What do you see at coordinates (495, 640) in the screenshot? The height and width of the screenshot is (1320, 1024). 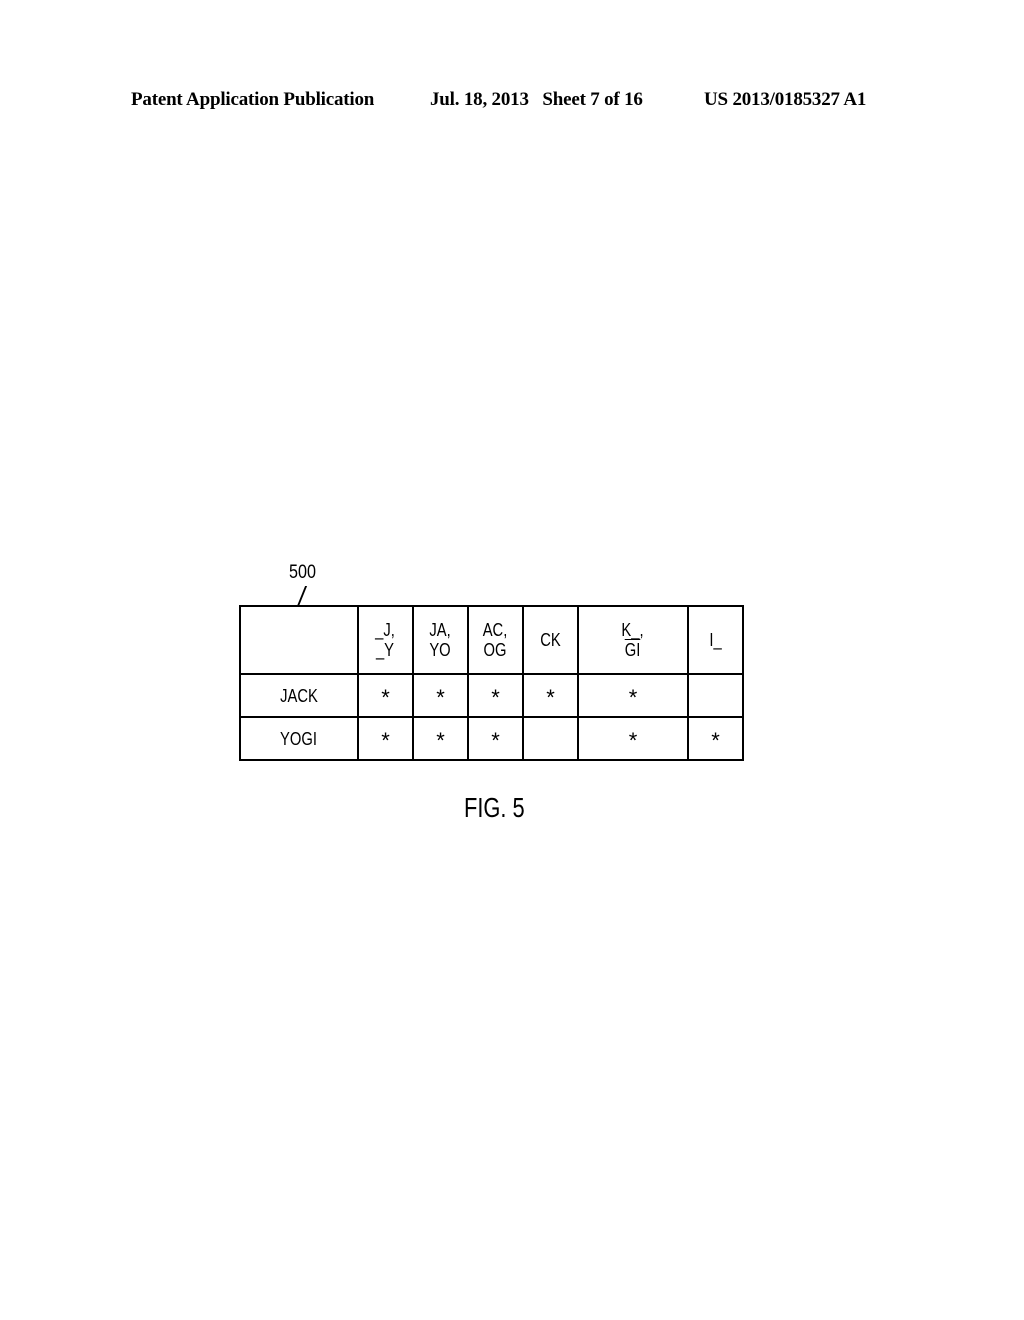 I see `header-cell: AC, OG` at bounding box center [495, 640].